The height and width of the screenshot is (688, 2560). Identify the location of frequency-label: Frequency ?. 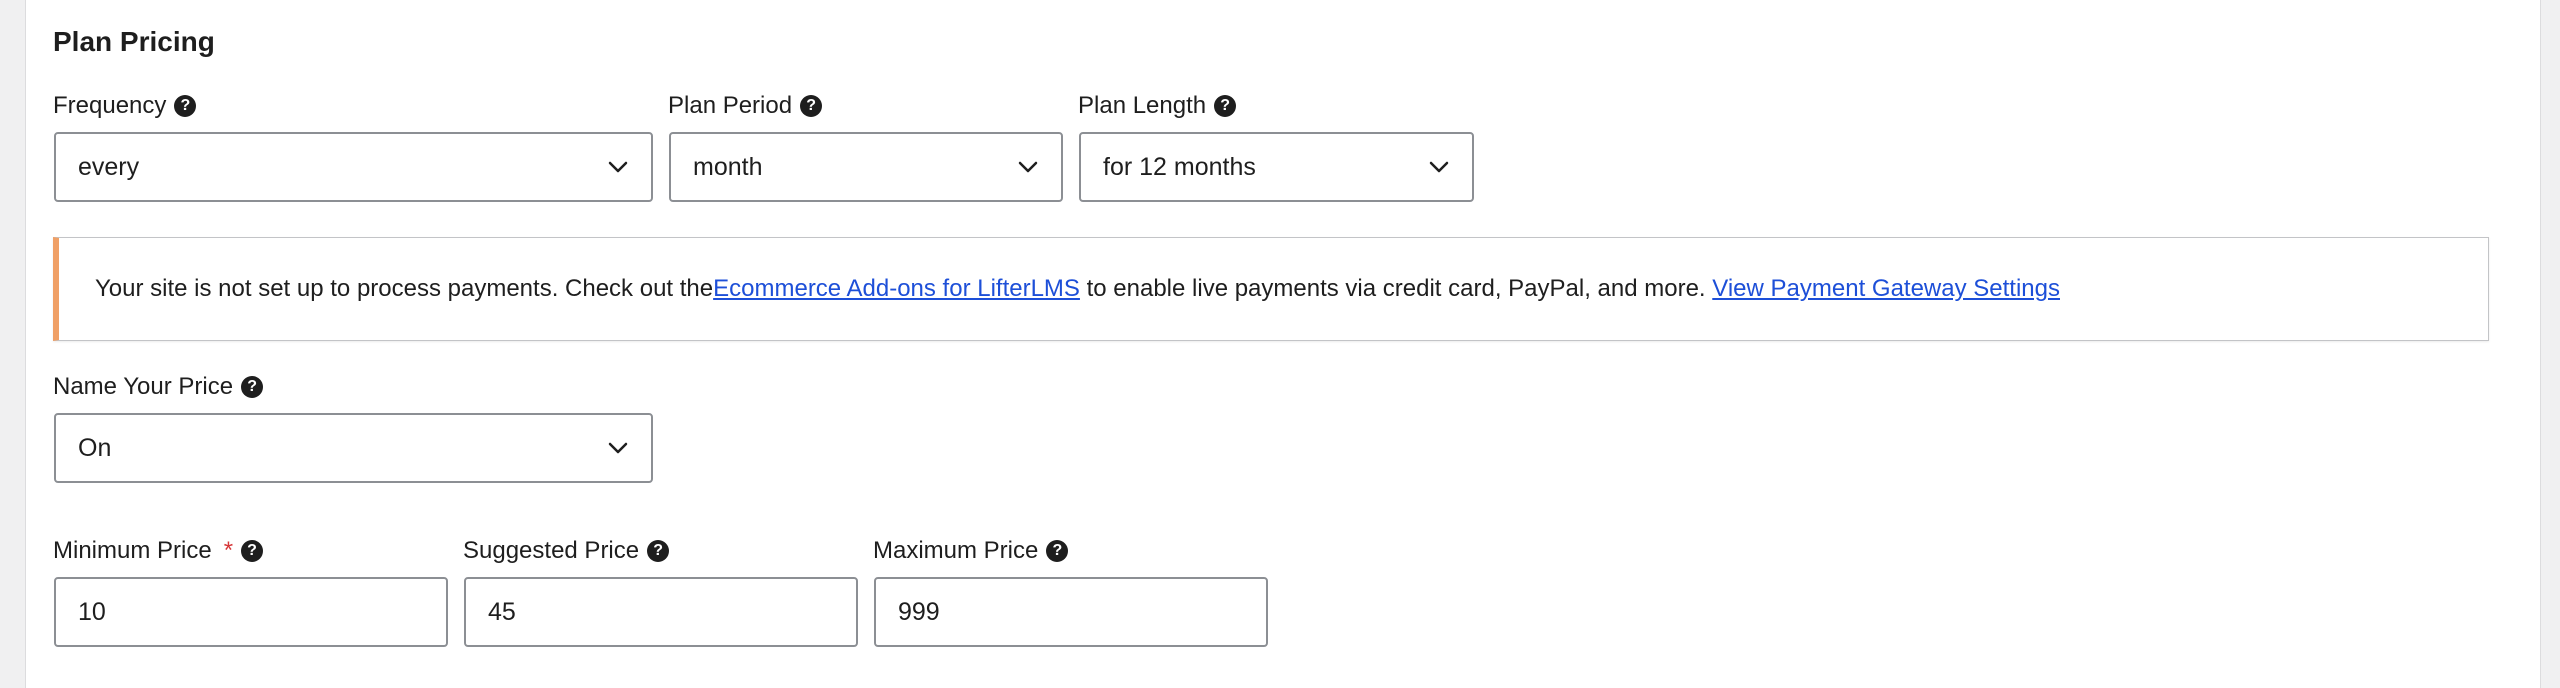
(125, 106).